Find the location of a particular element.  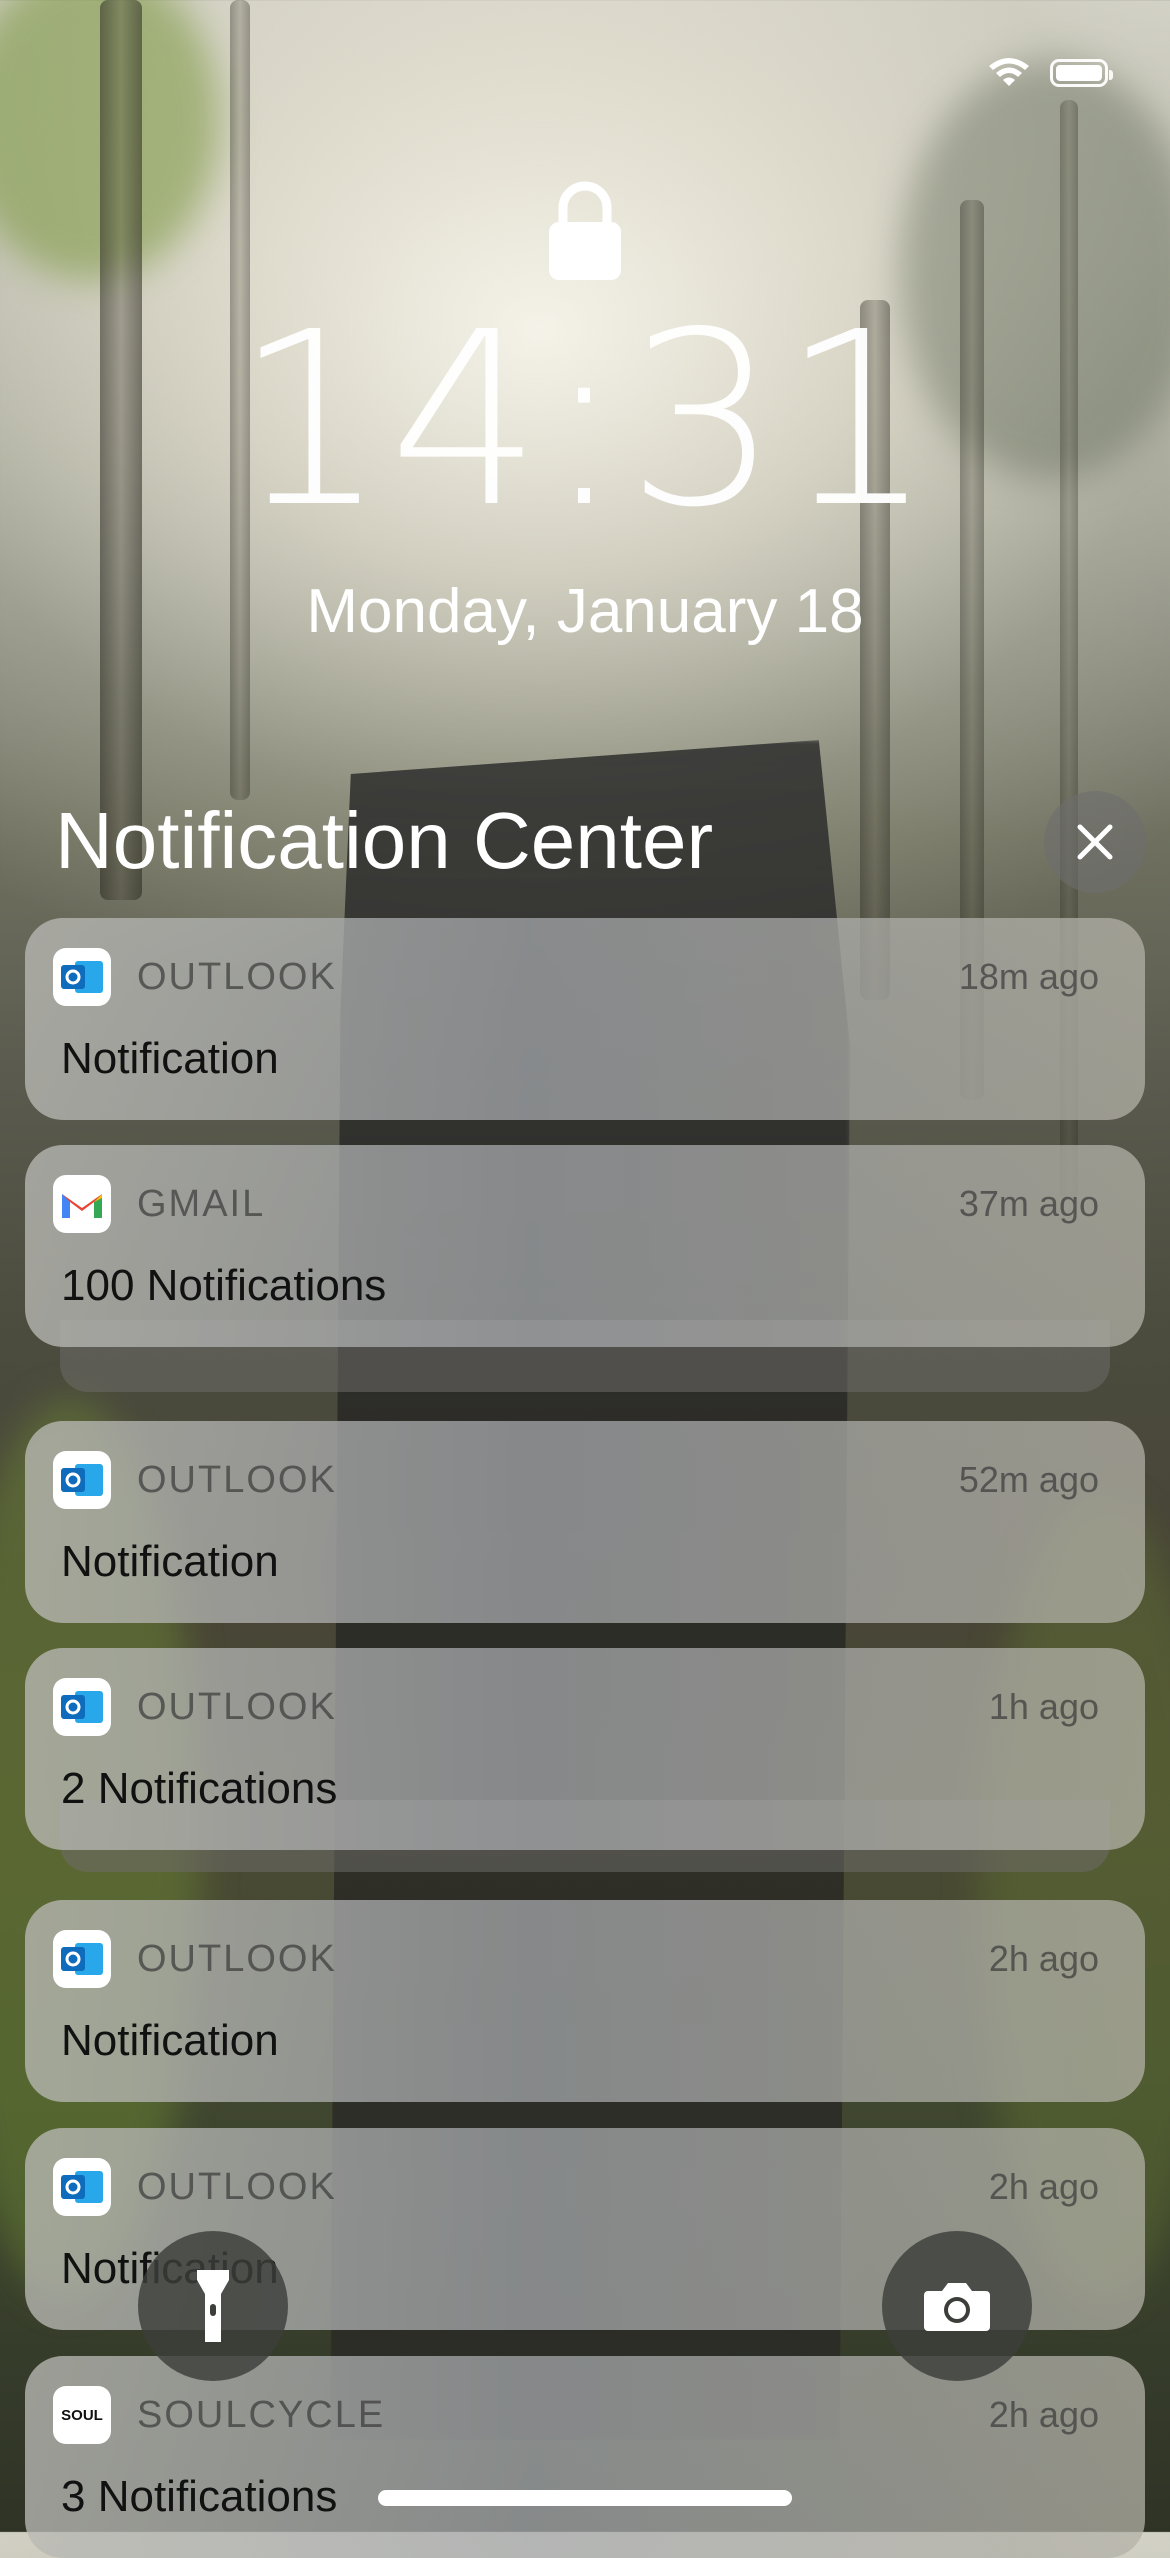

status-bar is located at coordinates (1049, 73).